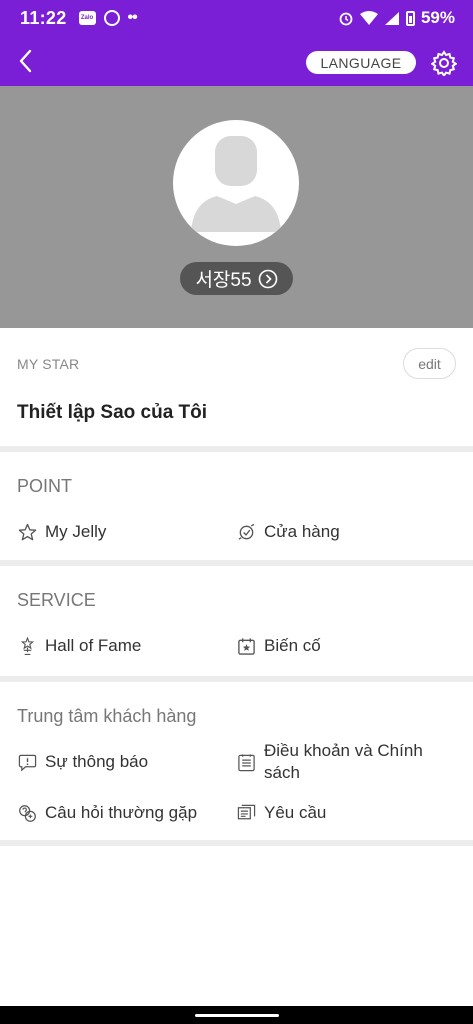  I want to click on settings-button, so click(444, 63).